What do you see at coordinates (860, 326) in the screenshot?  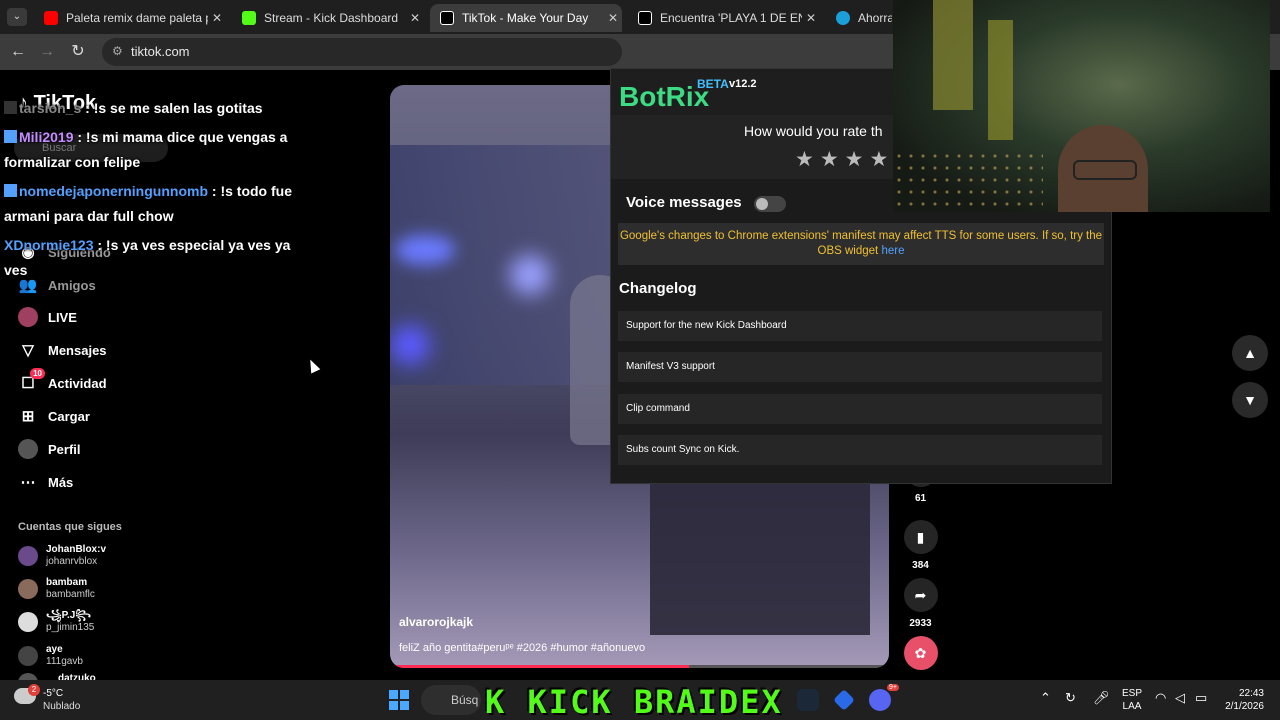 I see `changelog-item: Support for the new Kick Dashboard` at bounding box center [860, 326].